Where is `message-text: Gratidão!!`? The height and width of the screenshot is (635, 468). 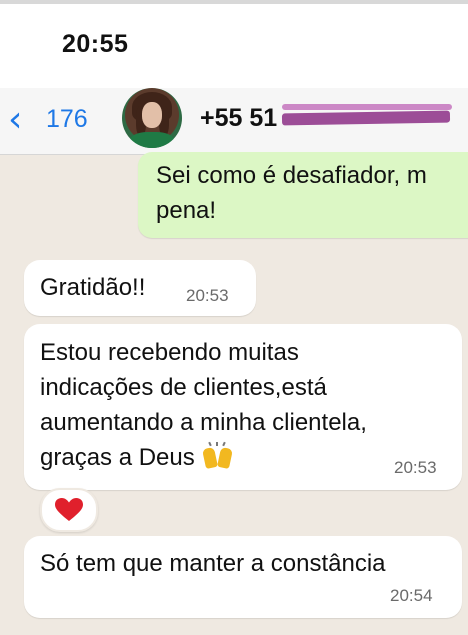 message-text: Gratidão!! is located at coordinates (93, 287).